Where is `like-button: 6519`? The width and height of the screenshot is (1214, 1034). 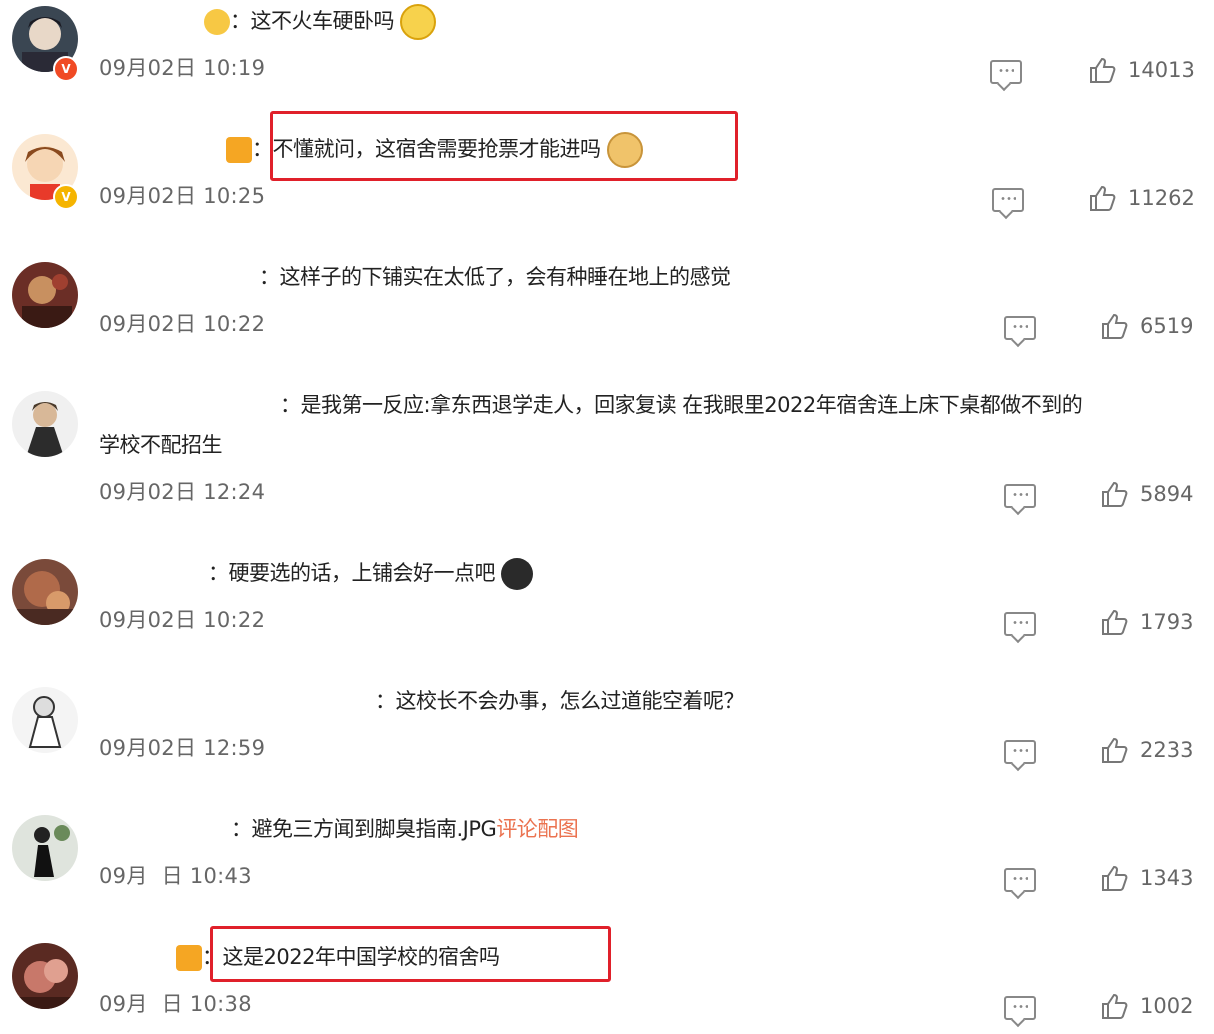
like-button: 6519 is located at coordinates (1146, 326).